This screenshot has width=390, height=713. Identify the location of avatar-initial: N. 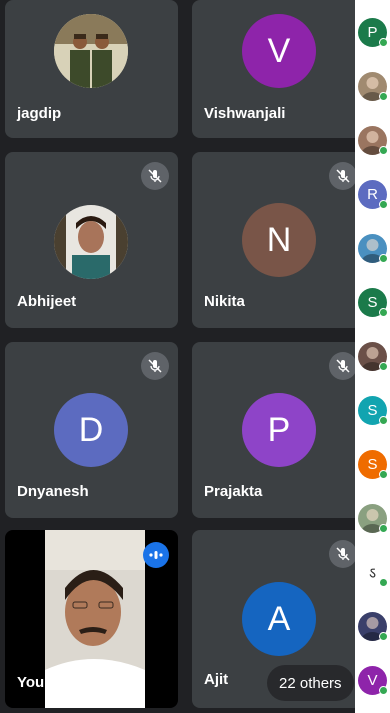
(279, 239).